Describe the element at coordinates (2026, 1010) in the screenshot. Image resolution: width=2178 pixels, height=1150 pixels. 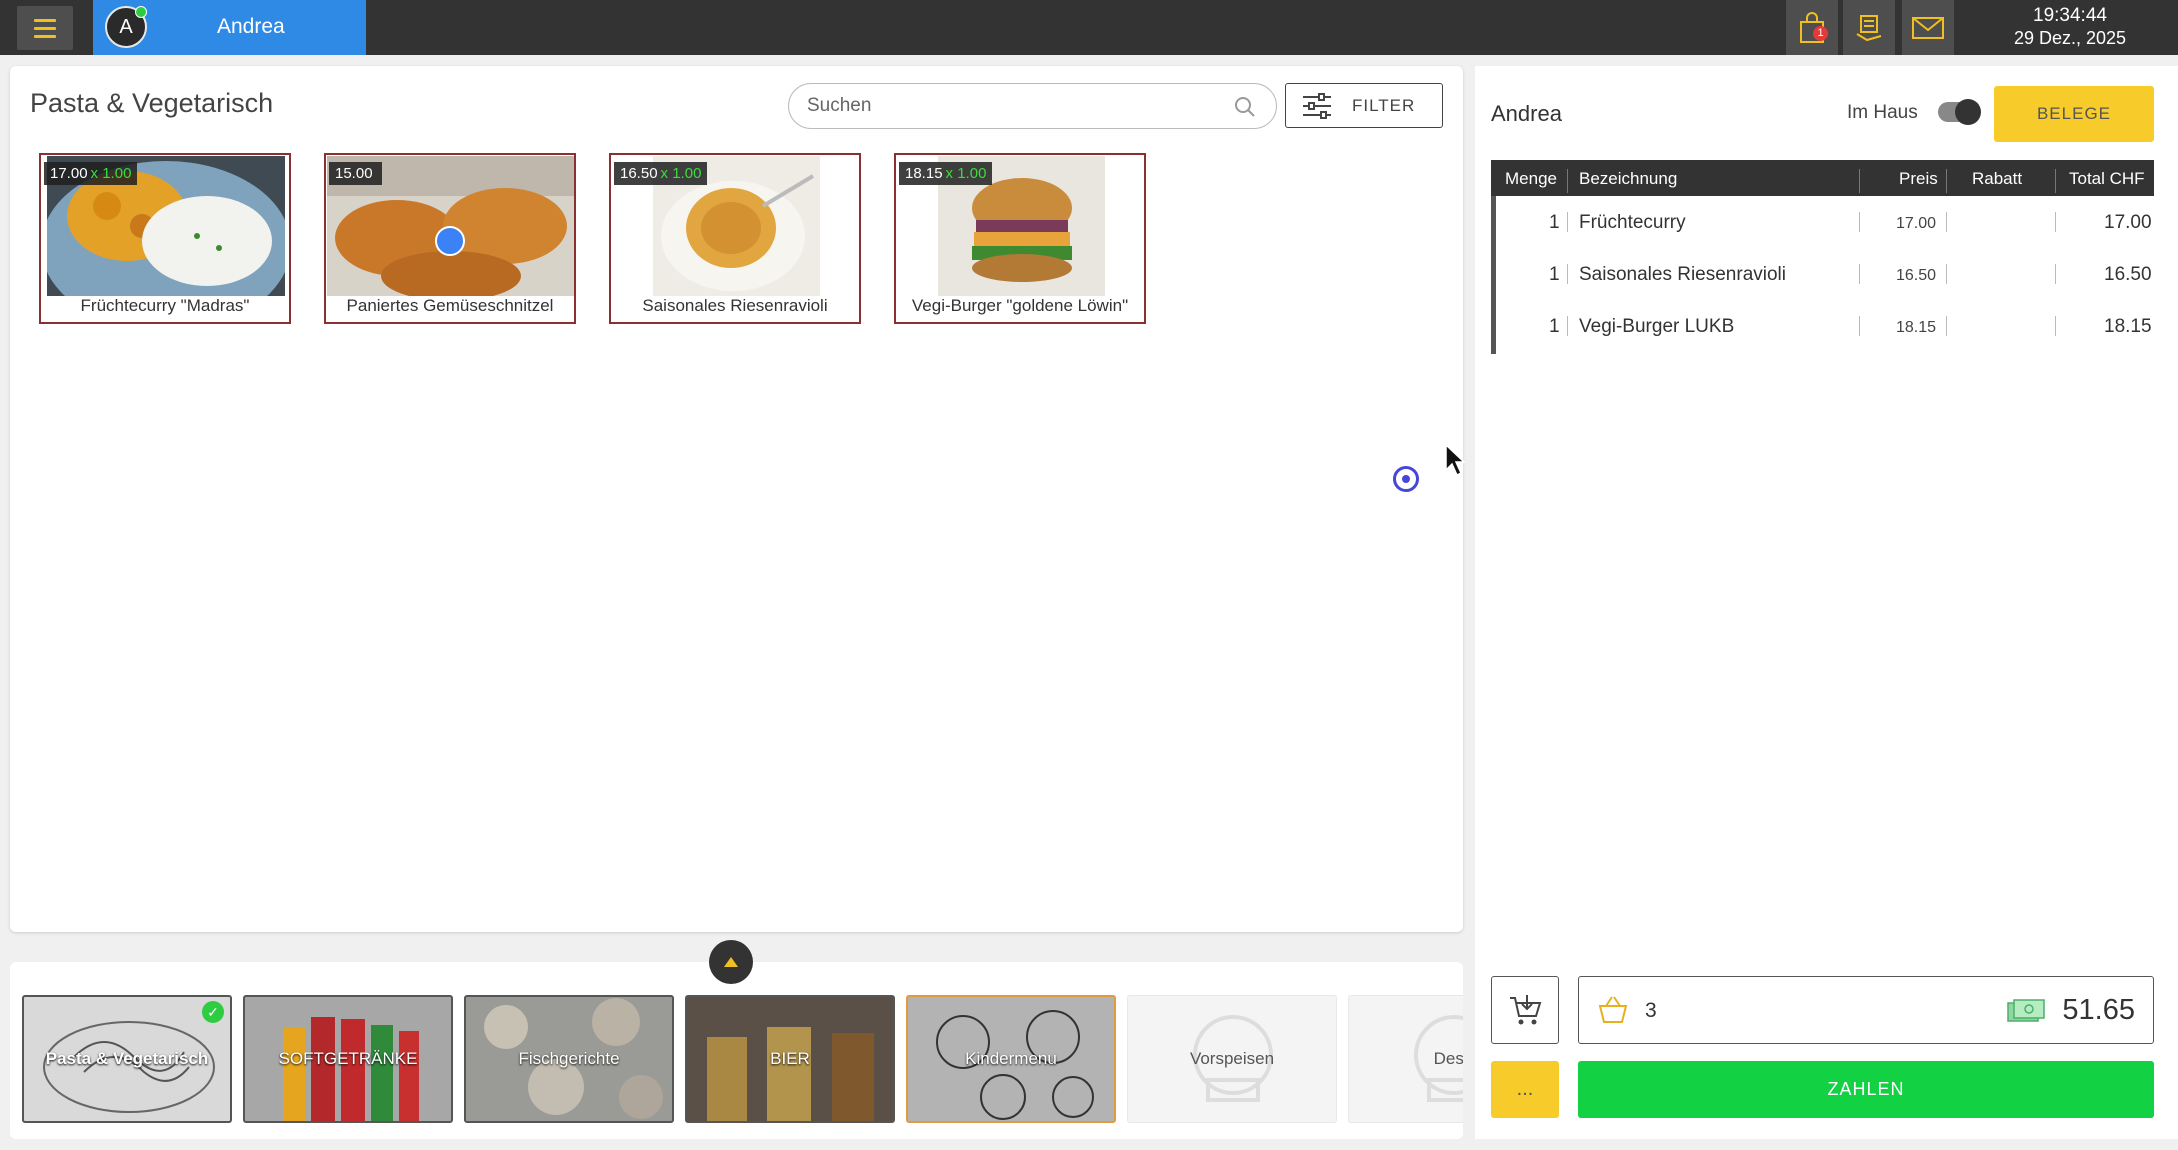
I see `cash-icon` at that location.